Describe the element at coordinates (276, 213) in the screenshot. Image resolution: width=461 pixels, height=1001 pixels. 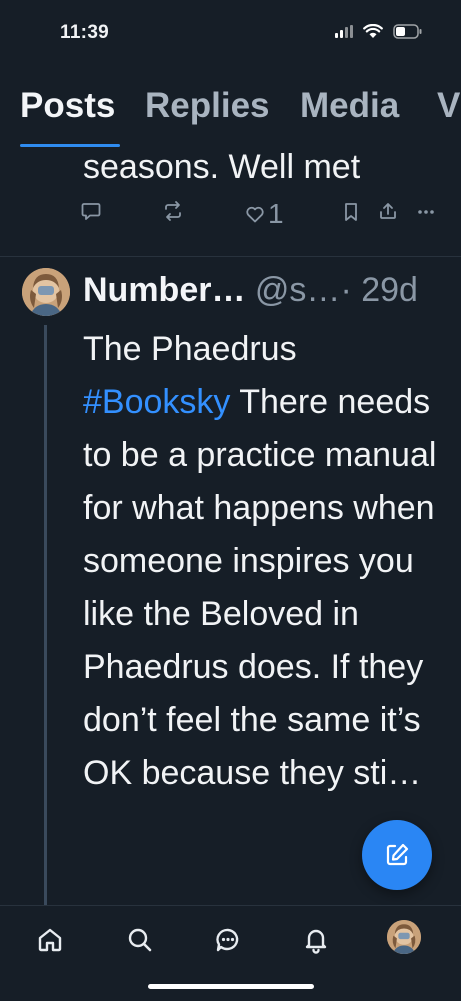
I see `like-count: 1` at that location.